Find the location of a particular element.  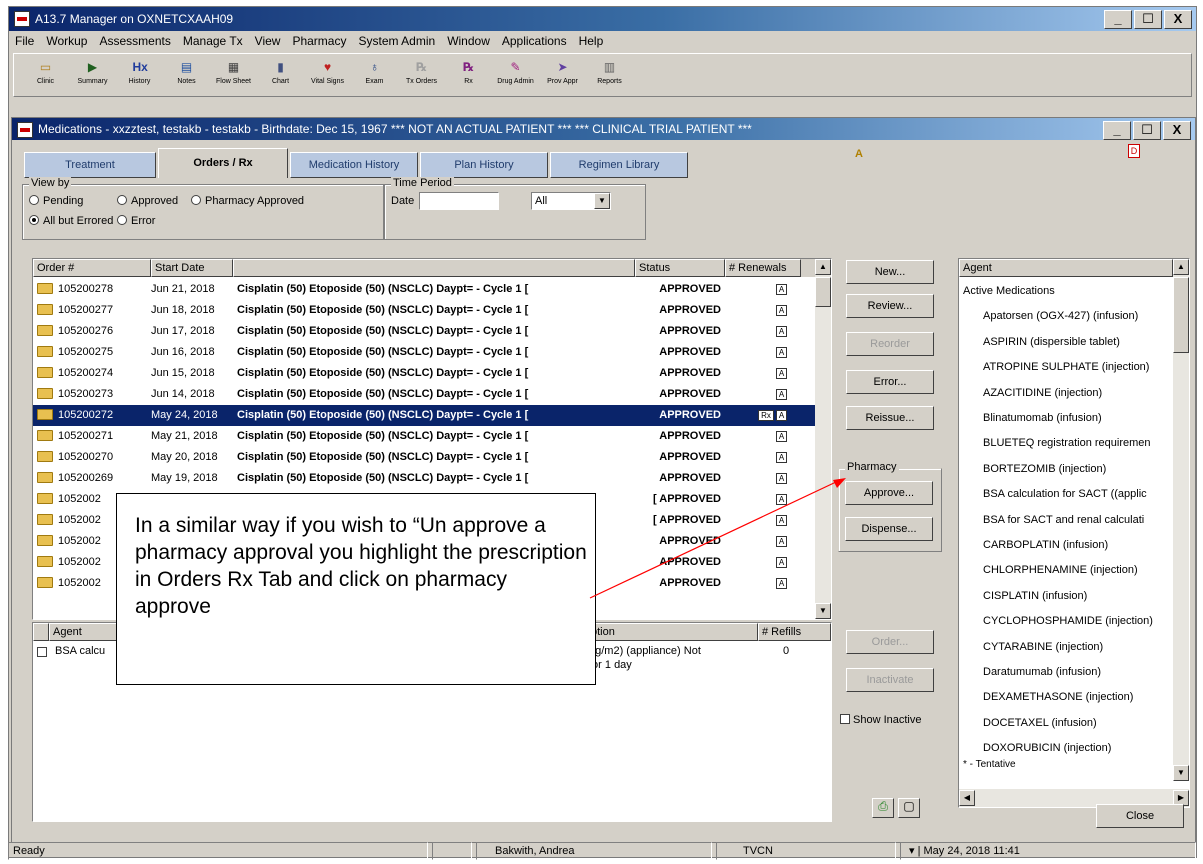

annotation-arrow is located at coordinates (717, 538).